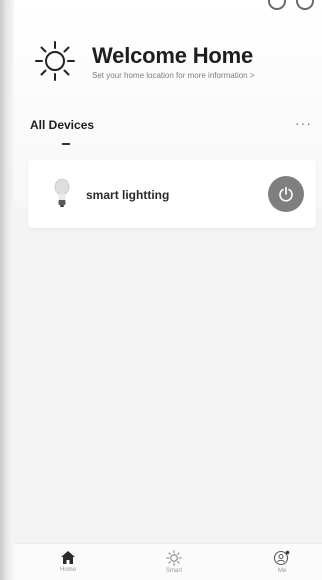 This screenshot has width=322, height=580. What do you see at coordinates (173, 571) in the screenshot?
I see `tab-smart-label: Smart` at bounding box center [173, 571].